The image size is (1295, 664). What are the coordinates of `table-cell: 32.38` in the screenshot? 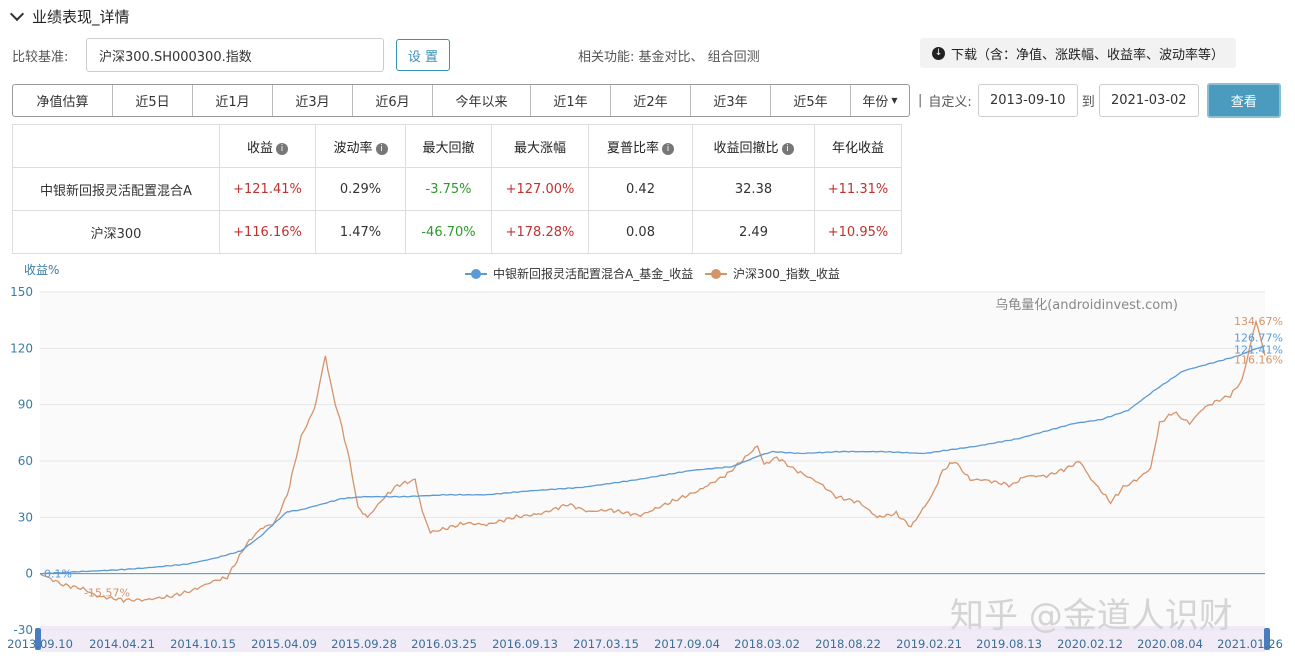 It's located at (753, 189).